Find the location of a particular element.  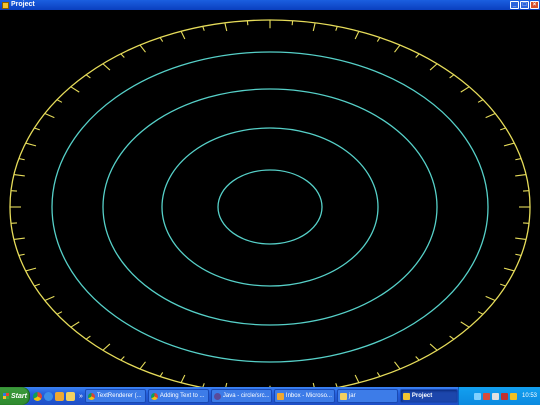

task-button-project: Project is located at coordinates (428, 396).